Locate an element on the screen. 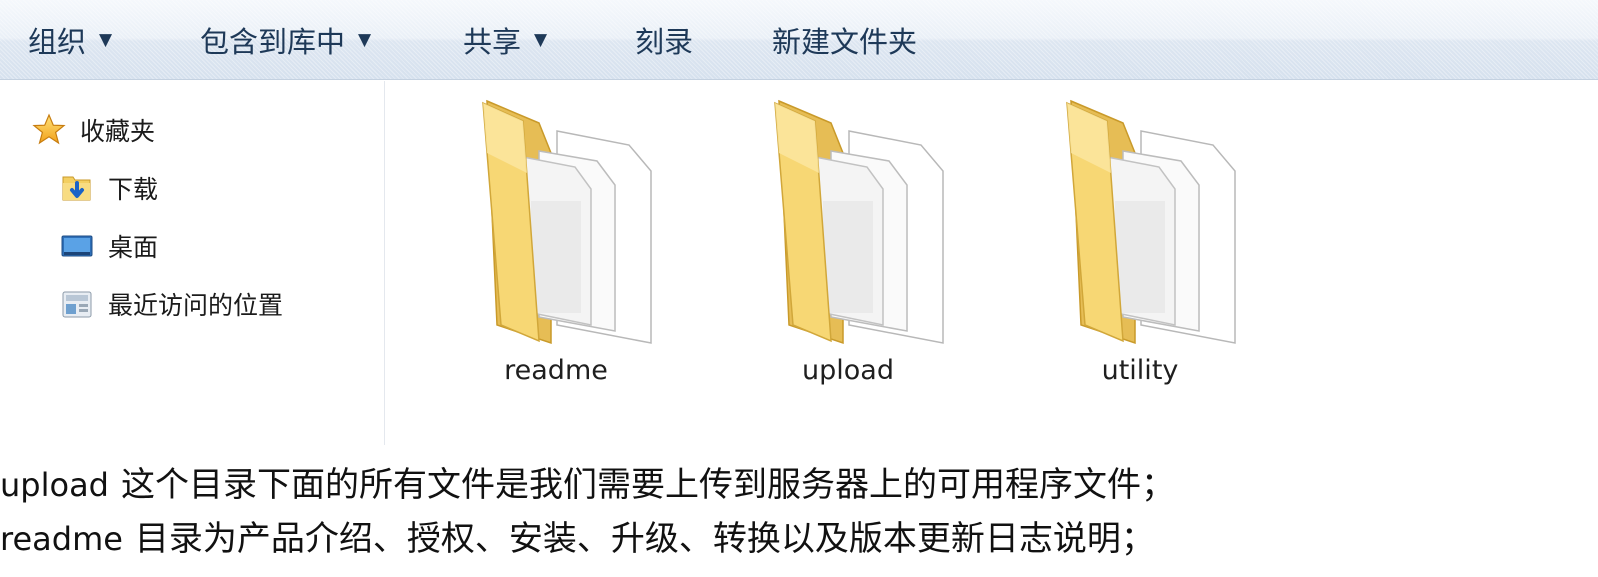  nav-item-recent-places: 最近访问的位置 is located at coordinates (171, 304).